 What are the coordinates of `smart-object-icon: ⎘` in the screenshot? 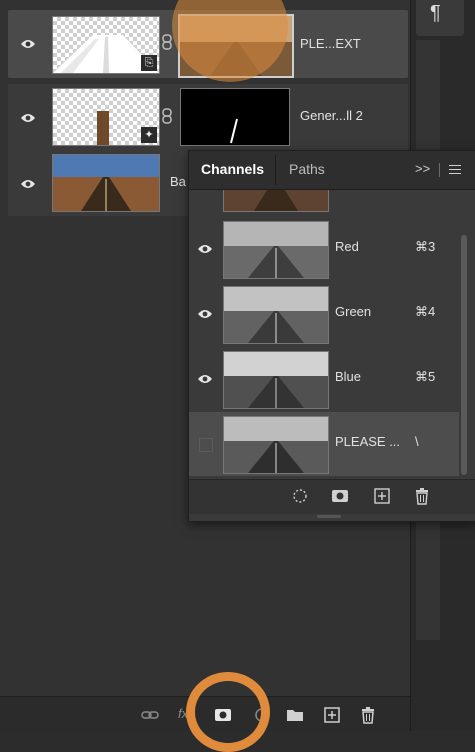 It's located at (149, 63).